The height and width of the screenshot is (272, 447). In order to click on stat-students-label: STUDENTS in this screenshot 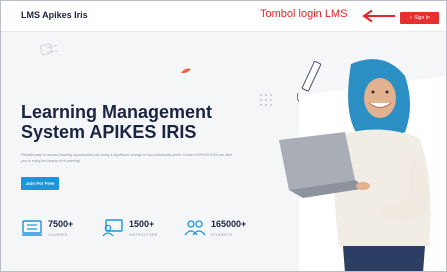, I will do `click(222, 235)`.